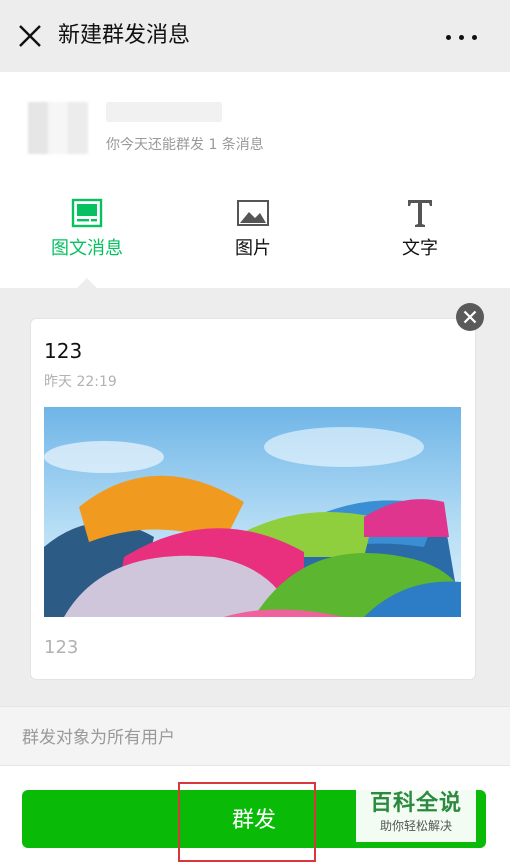  I want to click on tab-text-label: 文字, so click(420, 248).